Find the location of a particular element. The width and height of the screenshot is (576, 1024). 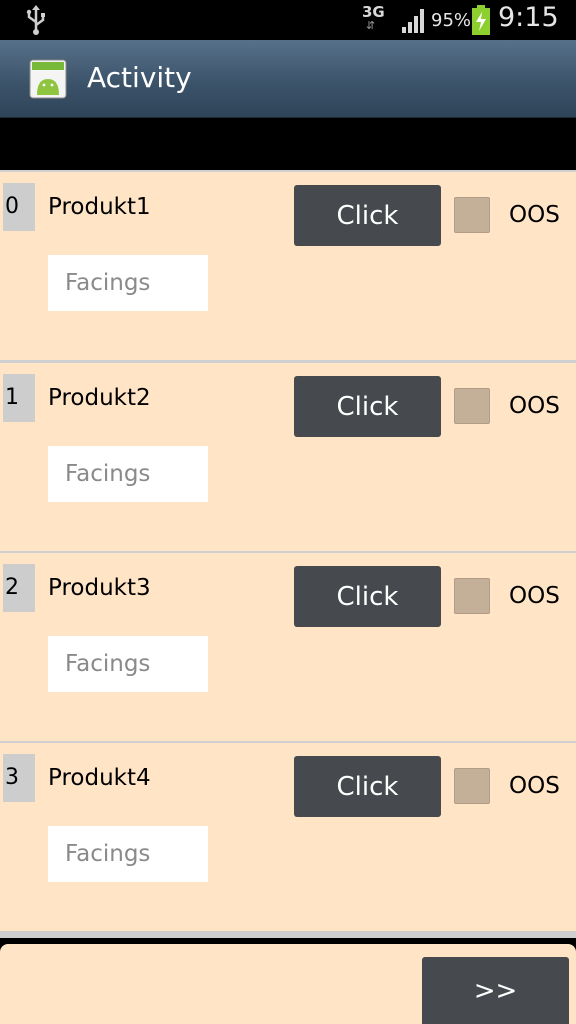

row-index: 3 is located at coordinates (19, 778).